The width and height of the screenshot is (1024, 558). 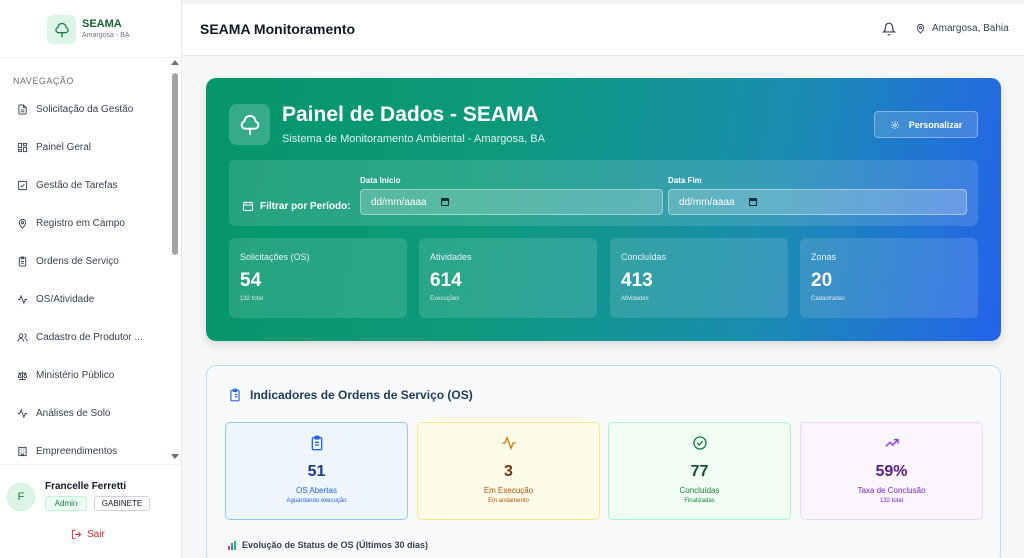 I want to click on sidebar-item-label: Solicitação da Gestão, so click(x=85, y=109).